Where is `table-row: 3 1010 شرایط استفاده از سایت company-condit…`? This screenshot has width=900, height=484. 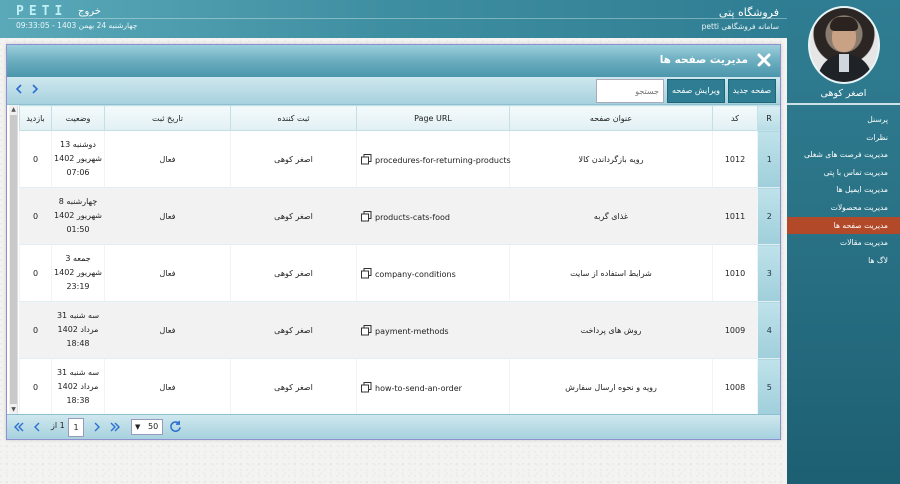
table-row: 3 1010 شرایط استفاده از سایت company-condit… is located at coordinates (399, 273).